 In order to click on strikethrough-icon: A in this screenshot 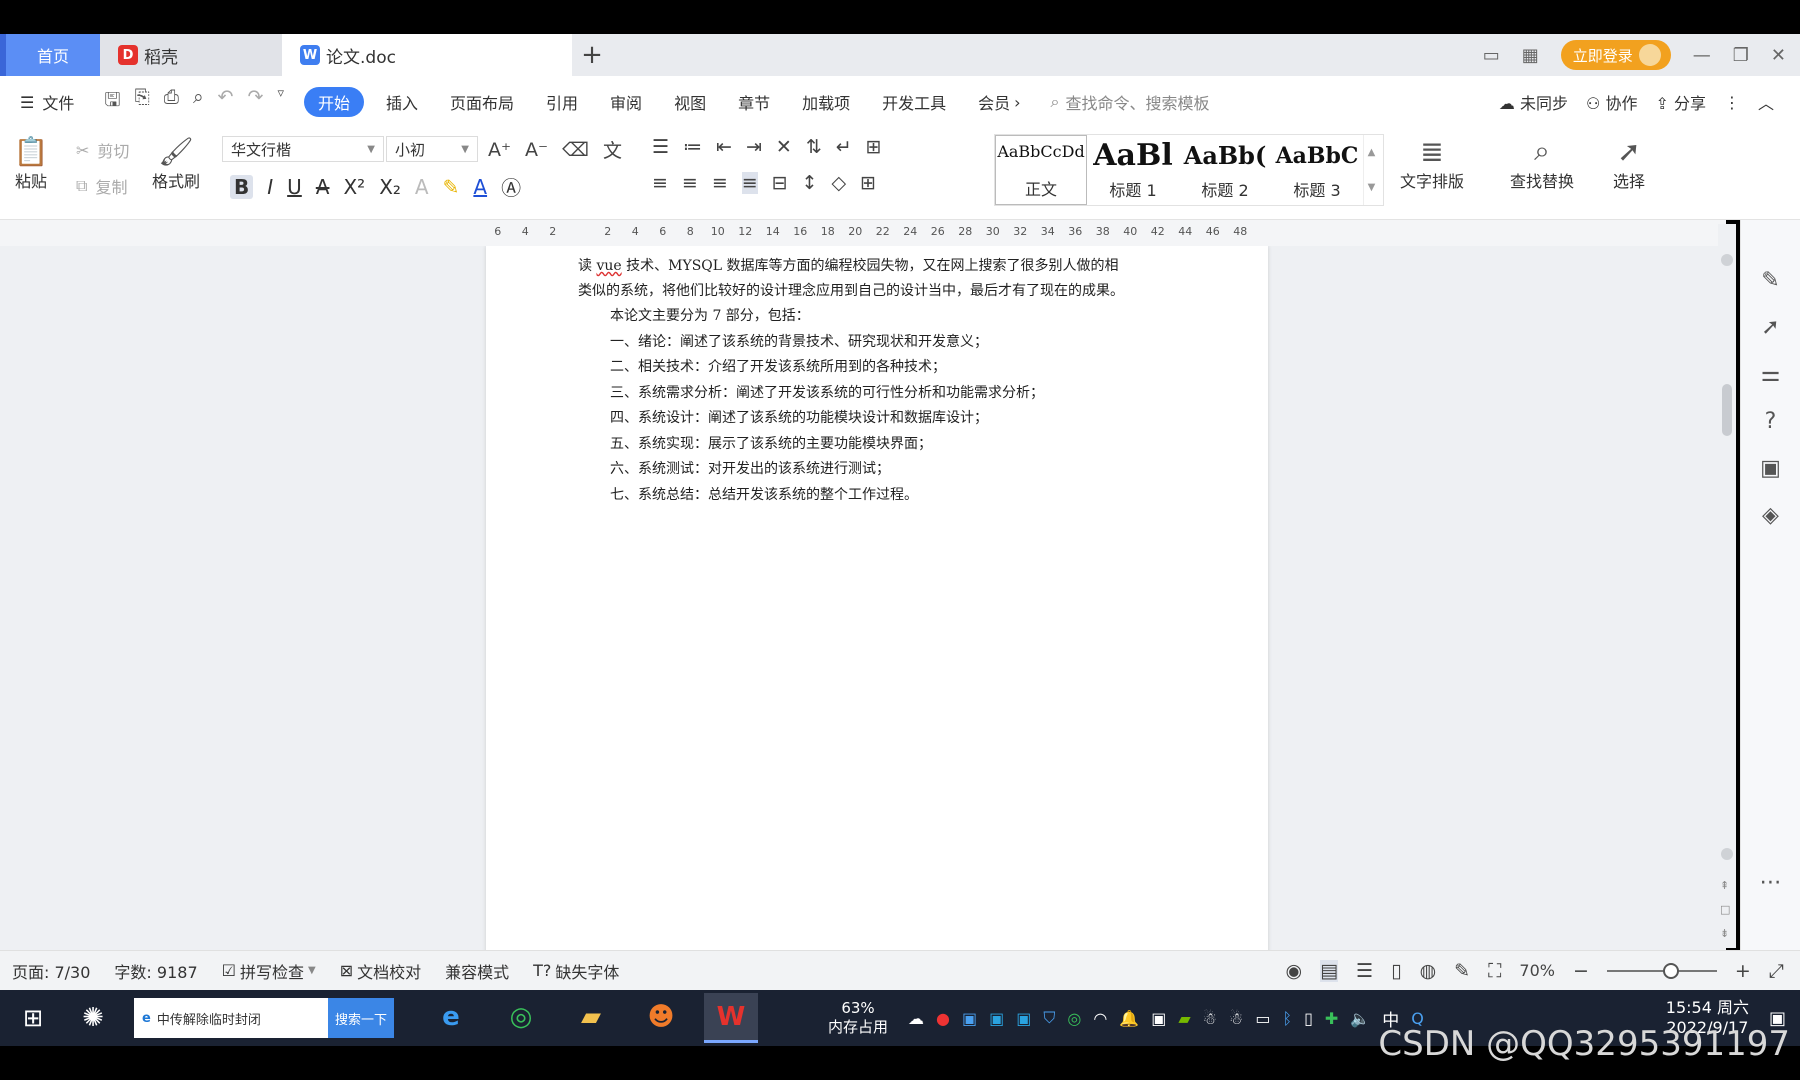, I will do `click(323, 187)`.